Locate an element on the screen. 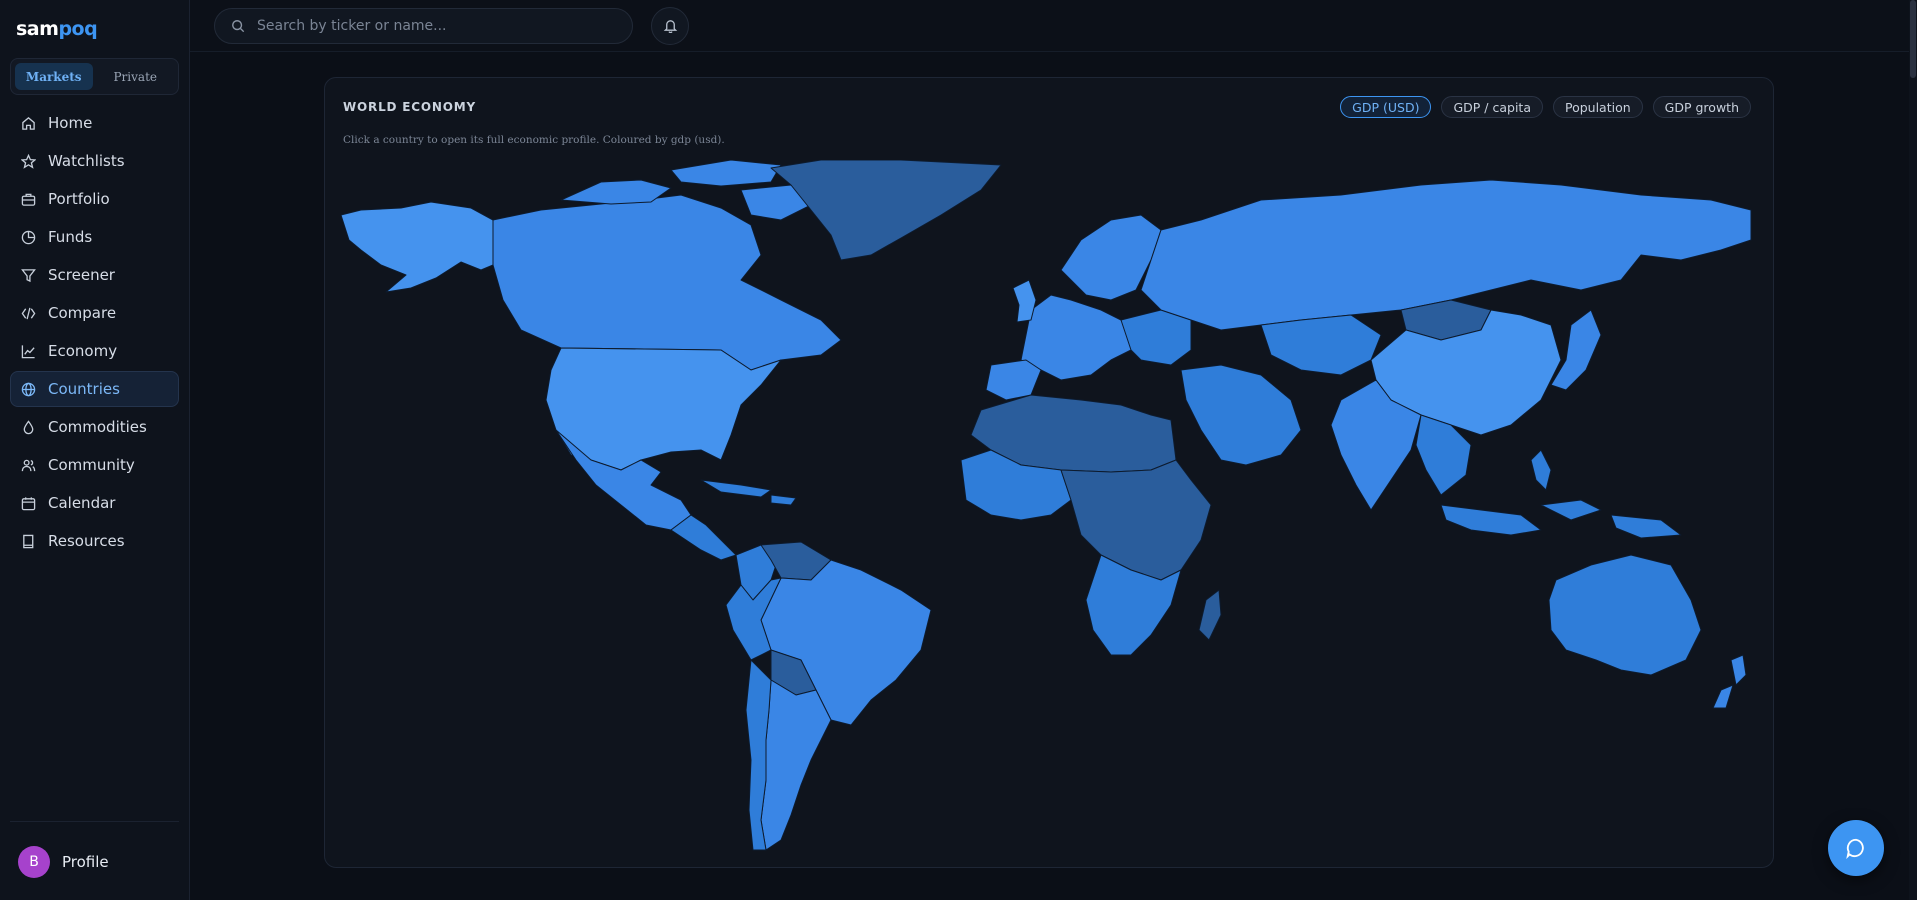 This screenshot has width=1917, height=900. sidebar-item-screener: Screener is located at coordinates (94, 275).